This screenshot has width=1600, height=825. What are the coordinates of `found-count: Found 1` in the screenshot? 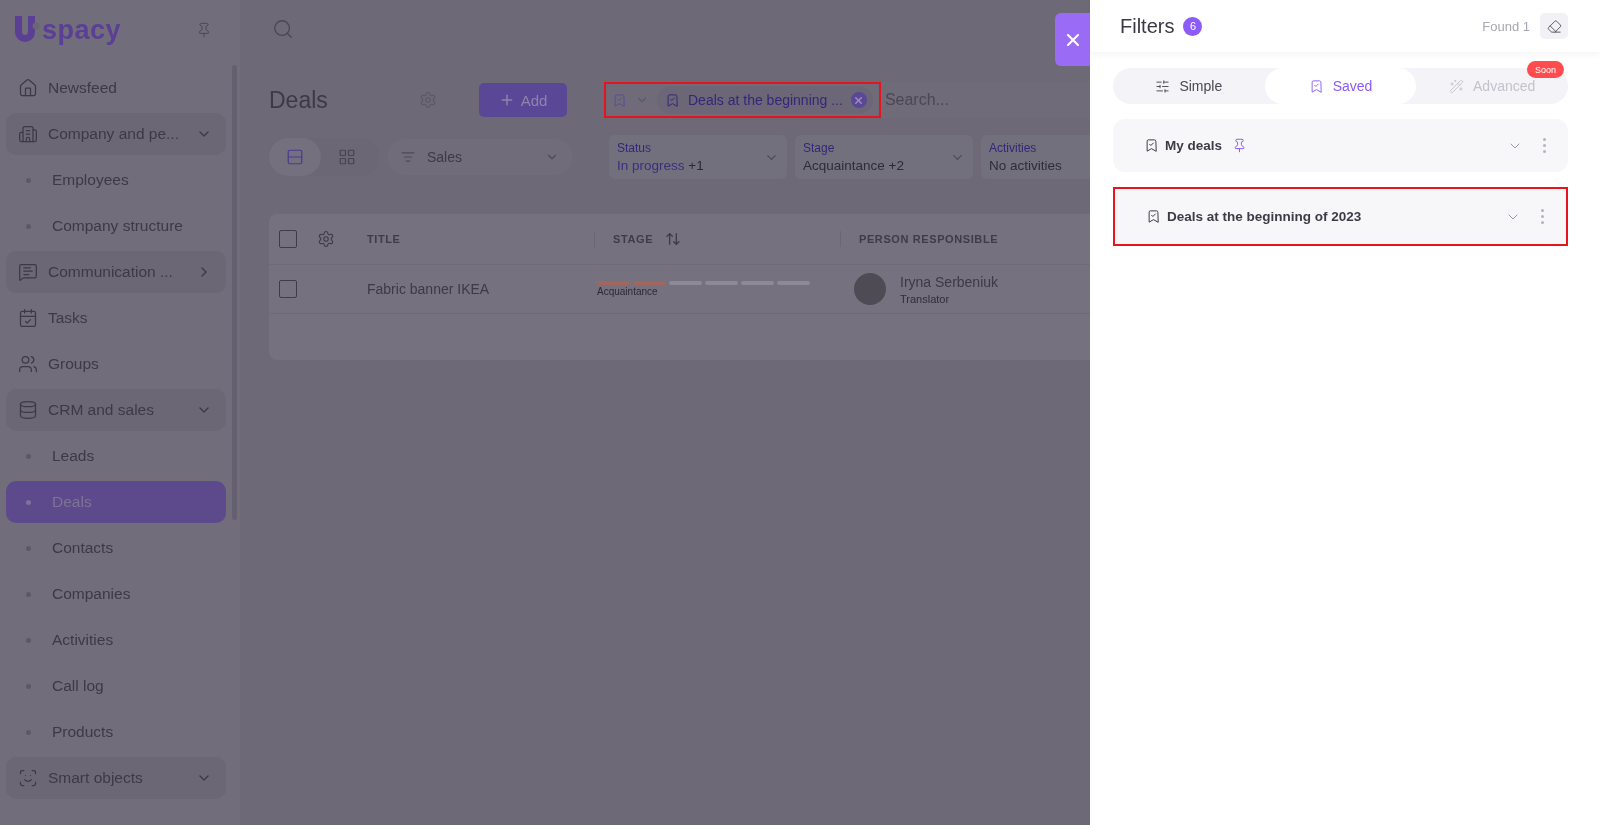 It's located at (1506, 26).